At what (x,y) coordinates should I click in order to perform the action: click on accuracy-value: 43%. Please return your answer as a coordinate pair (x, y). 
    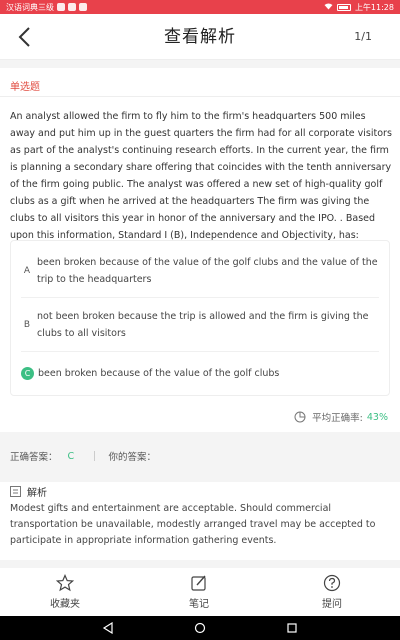
    Looking at the image, I should click on (377, 417).